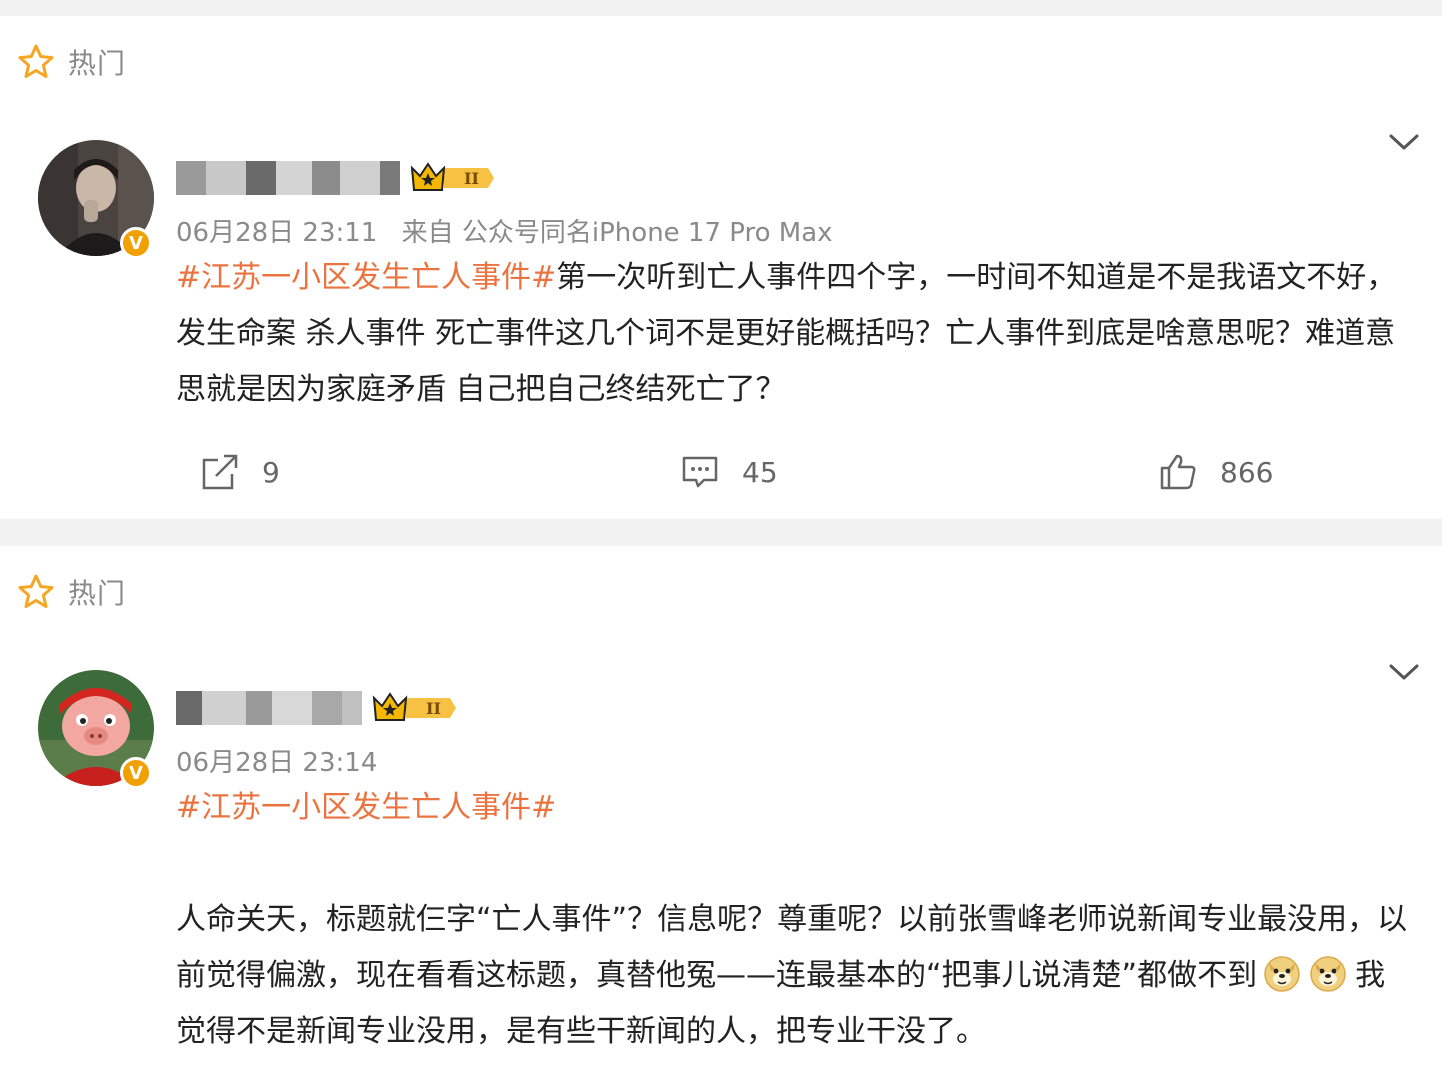 The height and width of the screenshot is (1072, 1442). What do you see at coordinates (760, 472) in the screenshot?
I see `comment-count: 45` at bounding box center [760, 472].